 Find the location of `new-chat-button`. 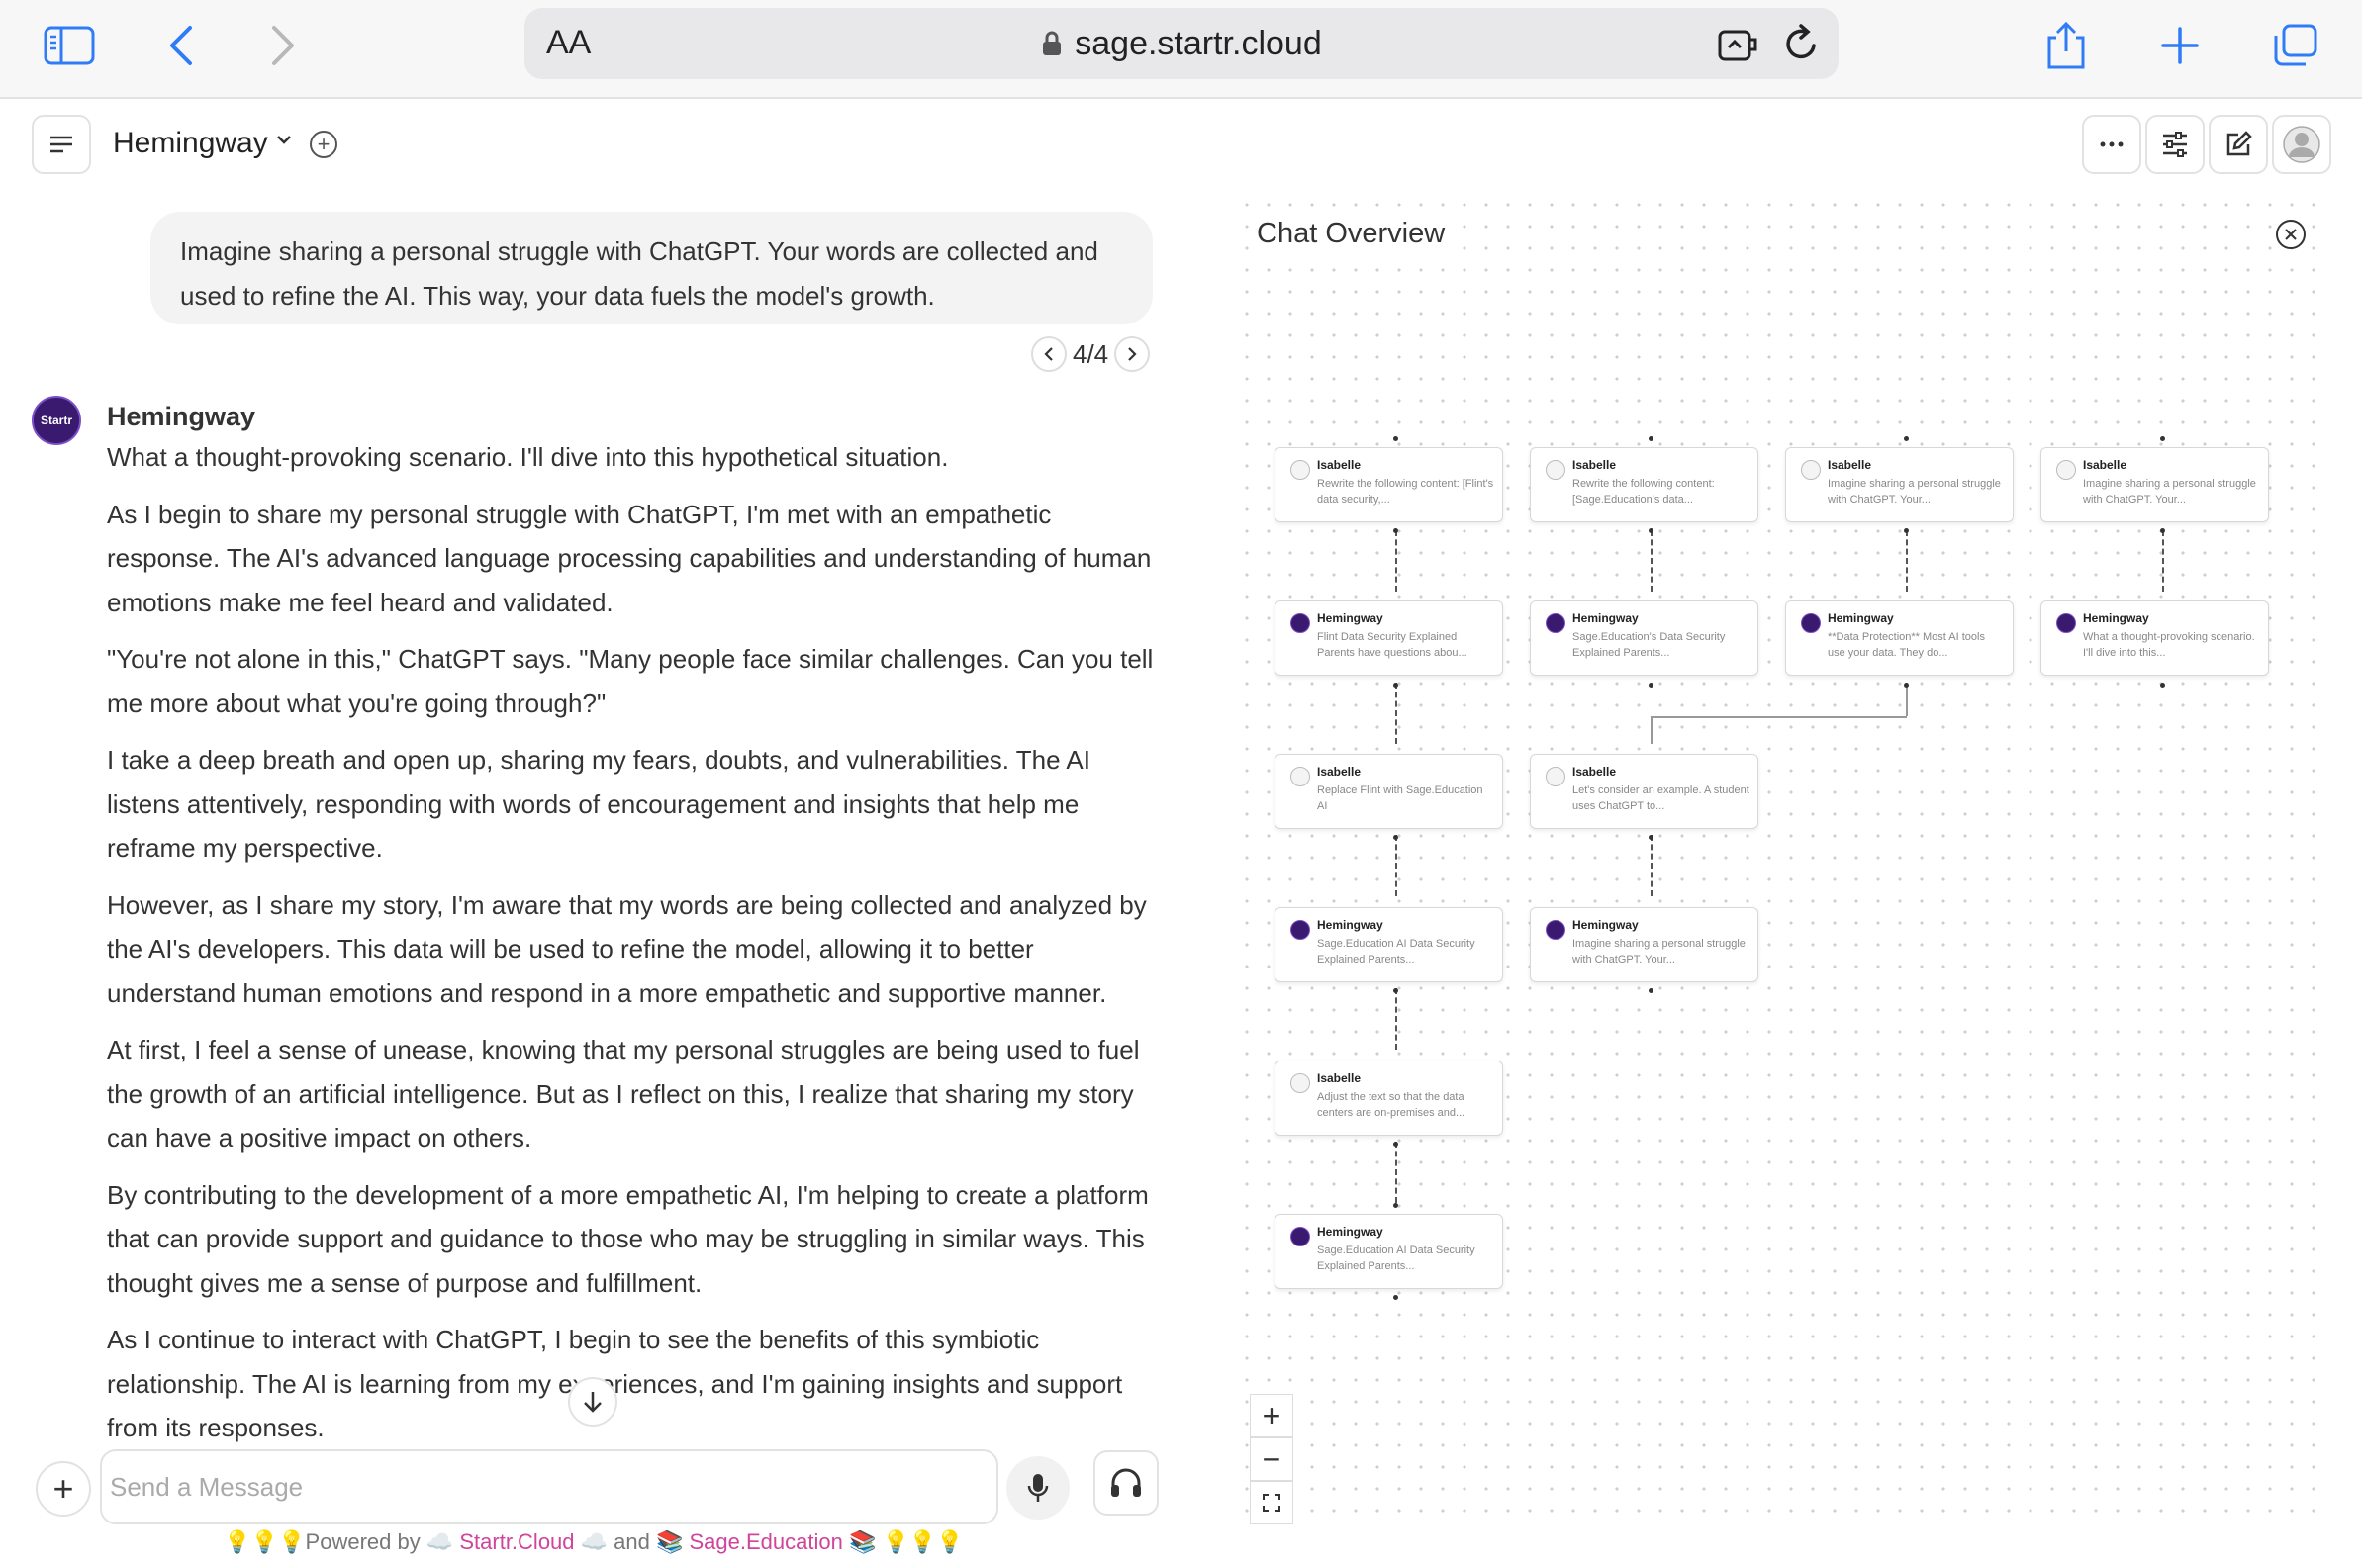

new-chat-button is located at coordinates (2238, 144).